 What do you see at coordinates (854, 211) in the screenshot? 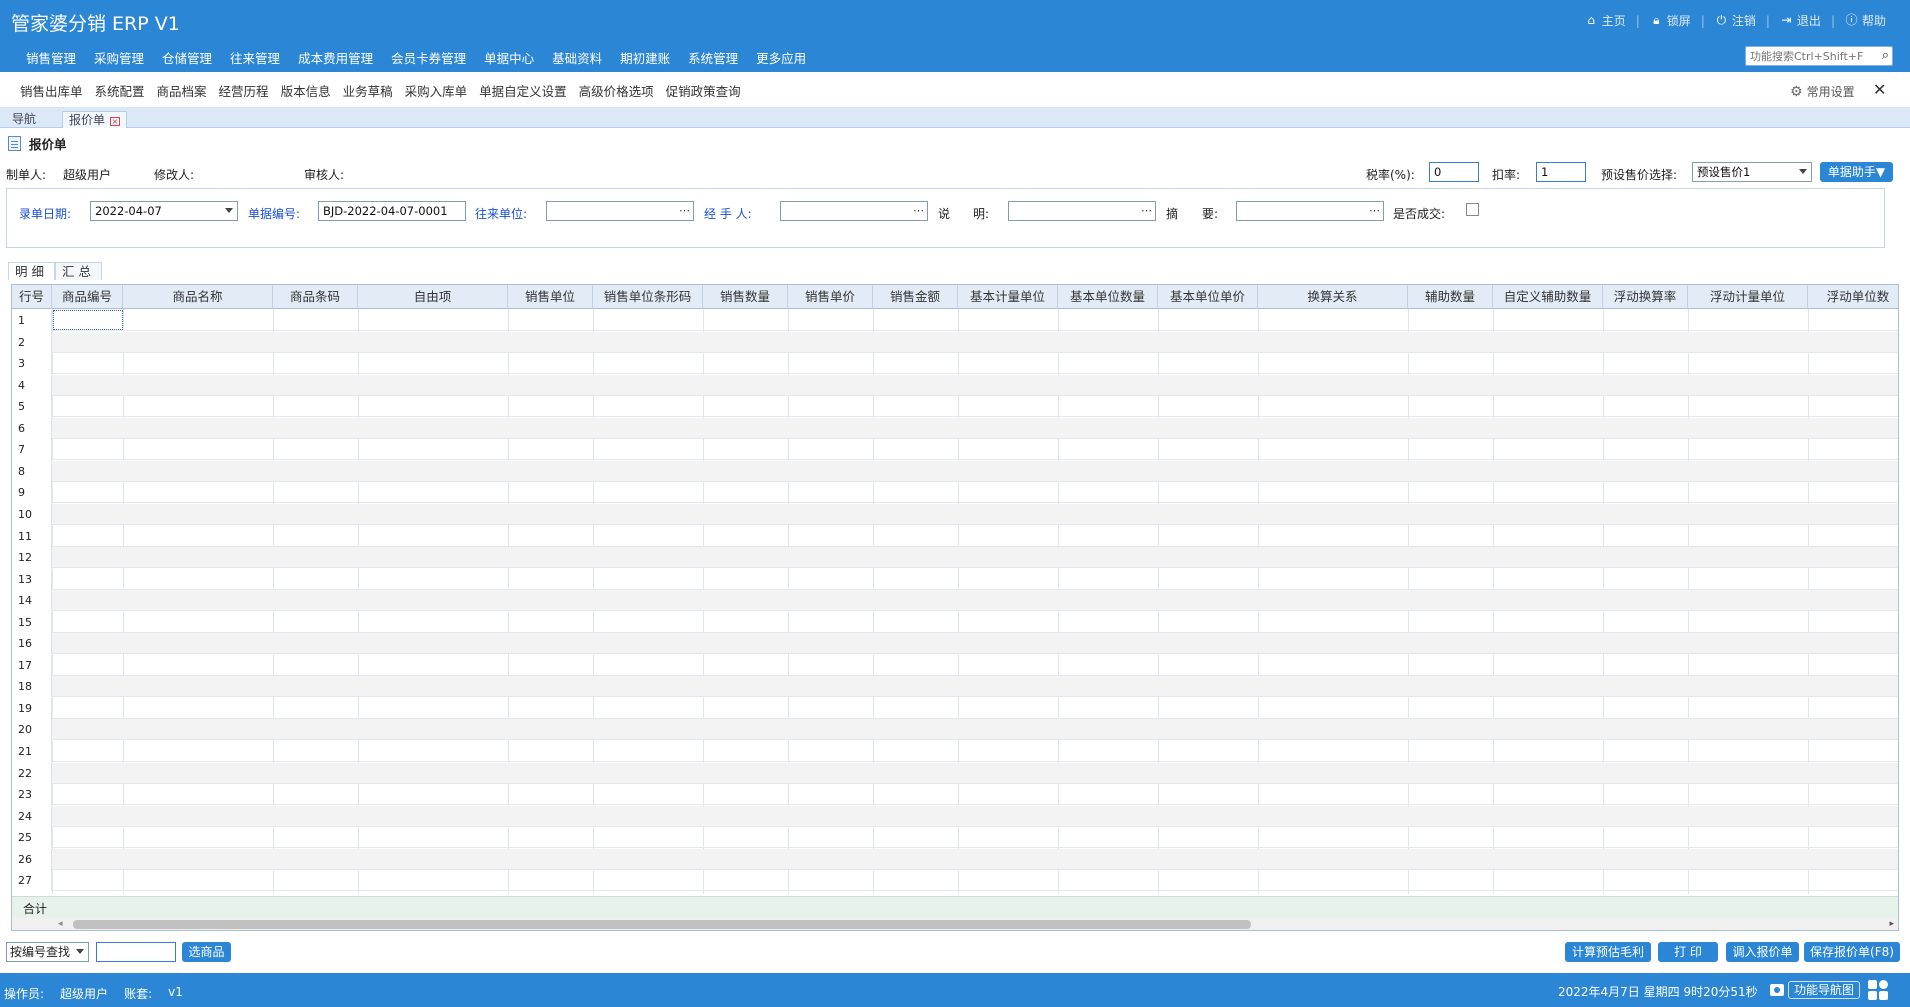
I see `handler-input: ⋯` at bounding box center [854, 211].